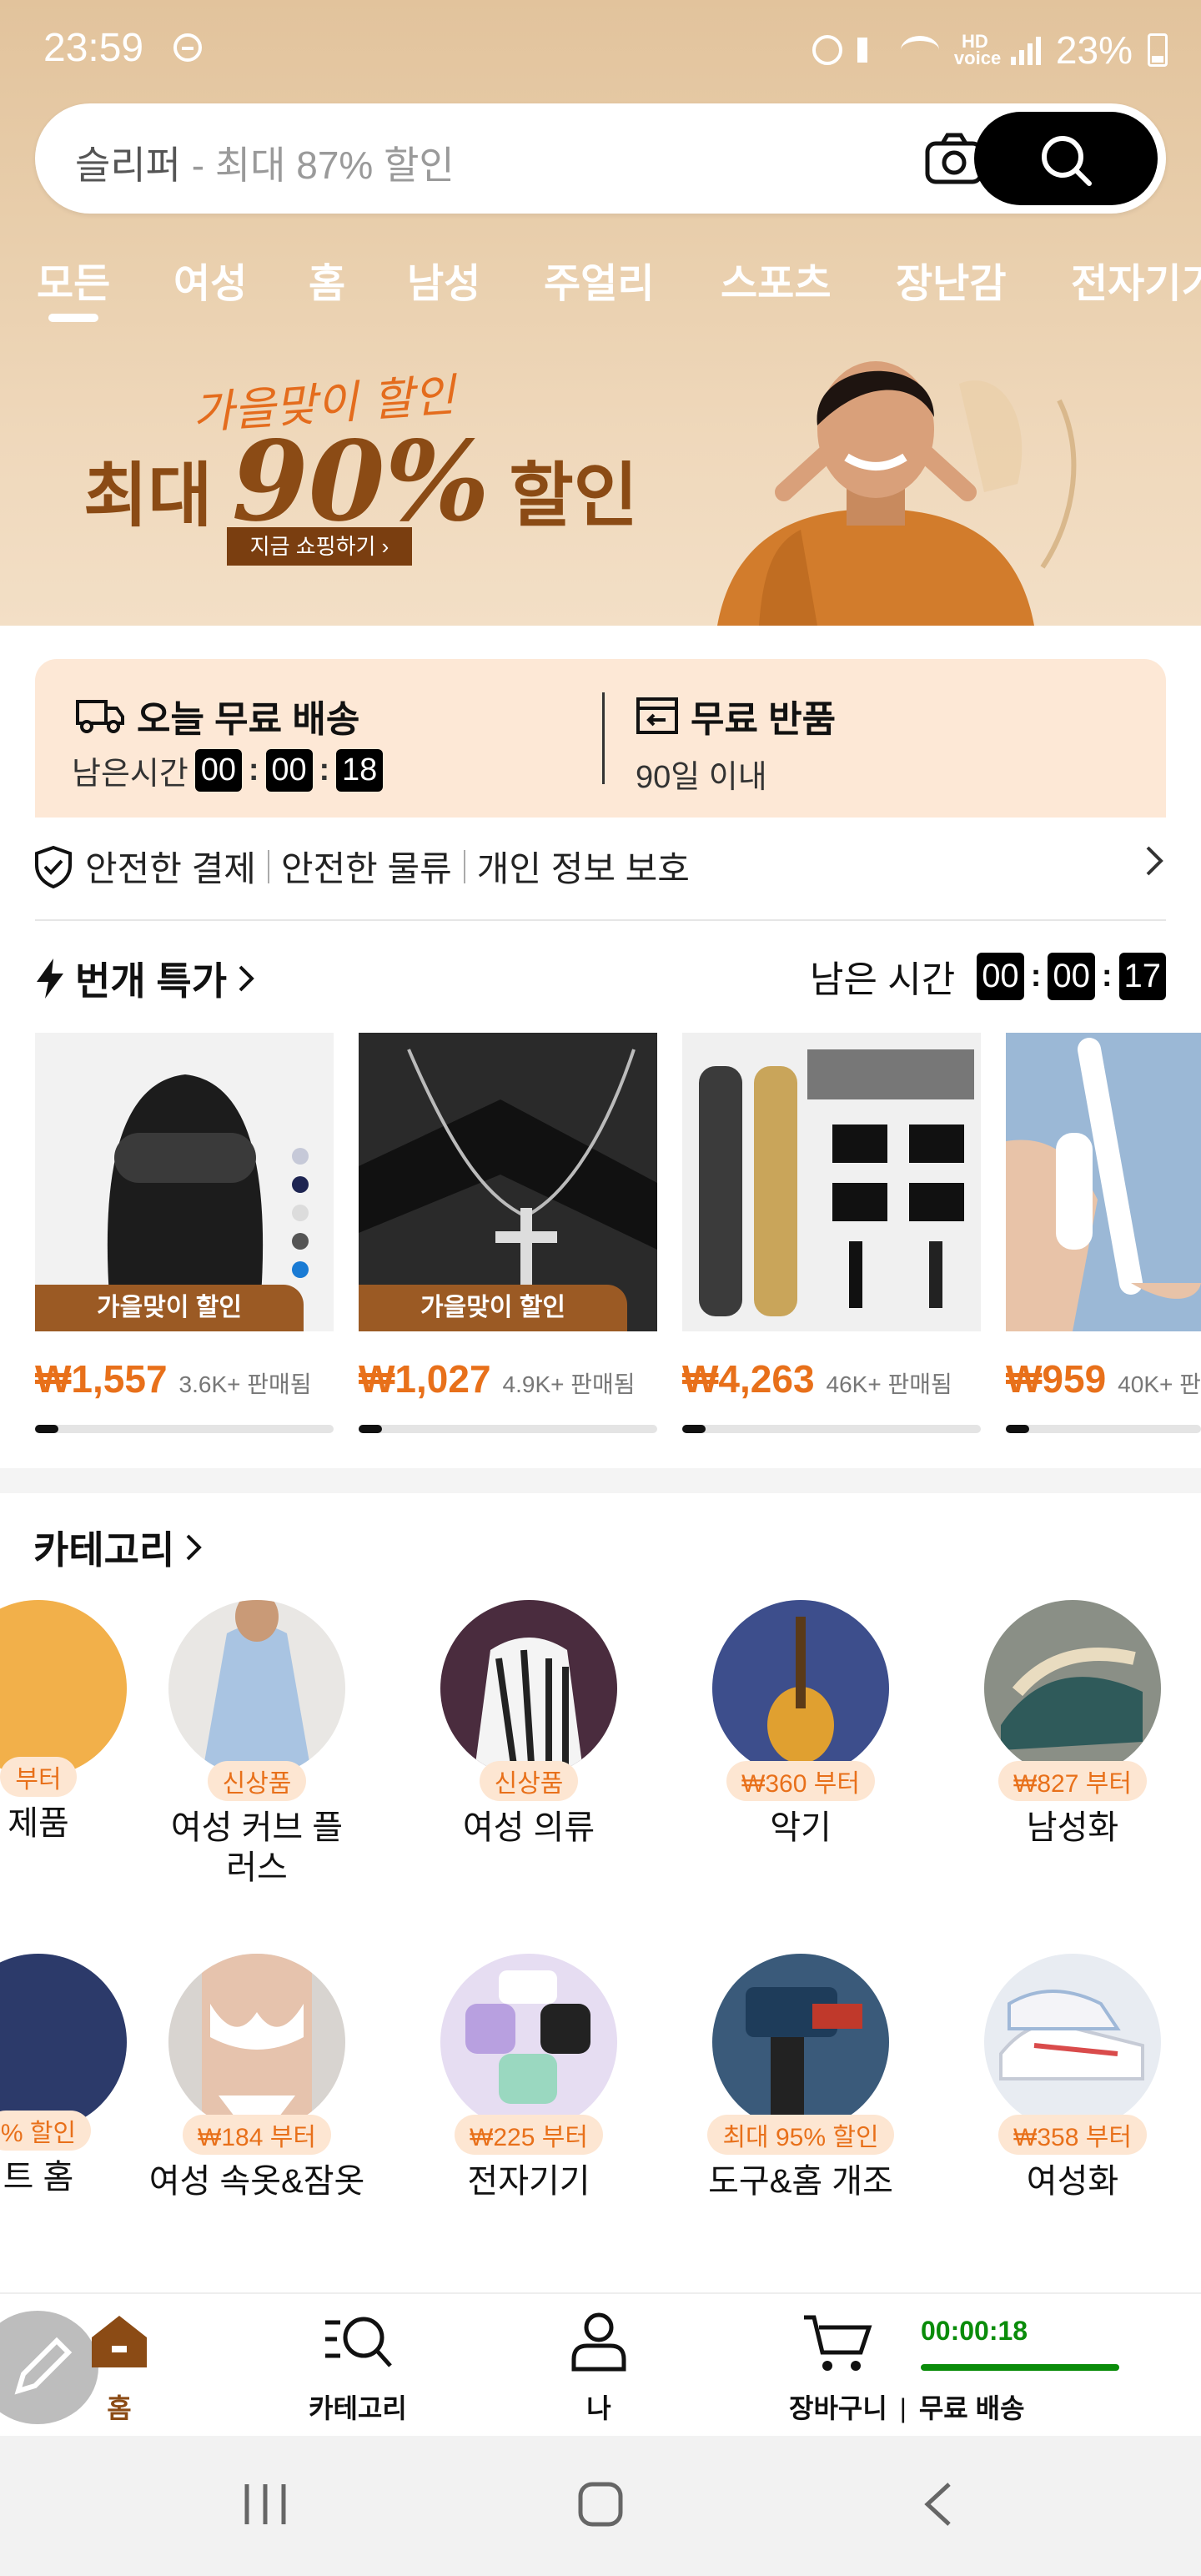 The image size is (1201, 2576). Describe the element at coordinates (972, 2408) in the screenshot. I see `cart-free-shipping-label: 무료 배송` at that location.